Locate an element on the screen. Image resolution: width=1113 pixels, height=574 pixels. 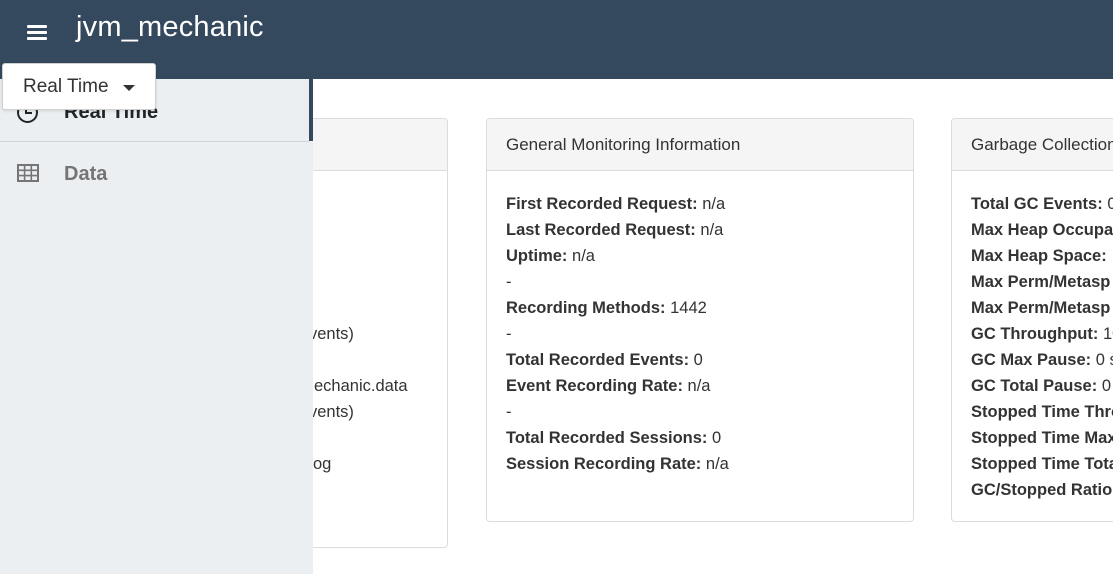
drawer-item-label: Data is located at coordinates (86, 174).